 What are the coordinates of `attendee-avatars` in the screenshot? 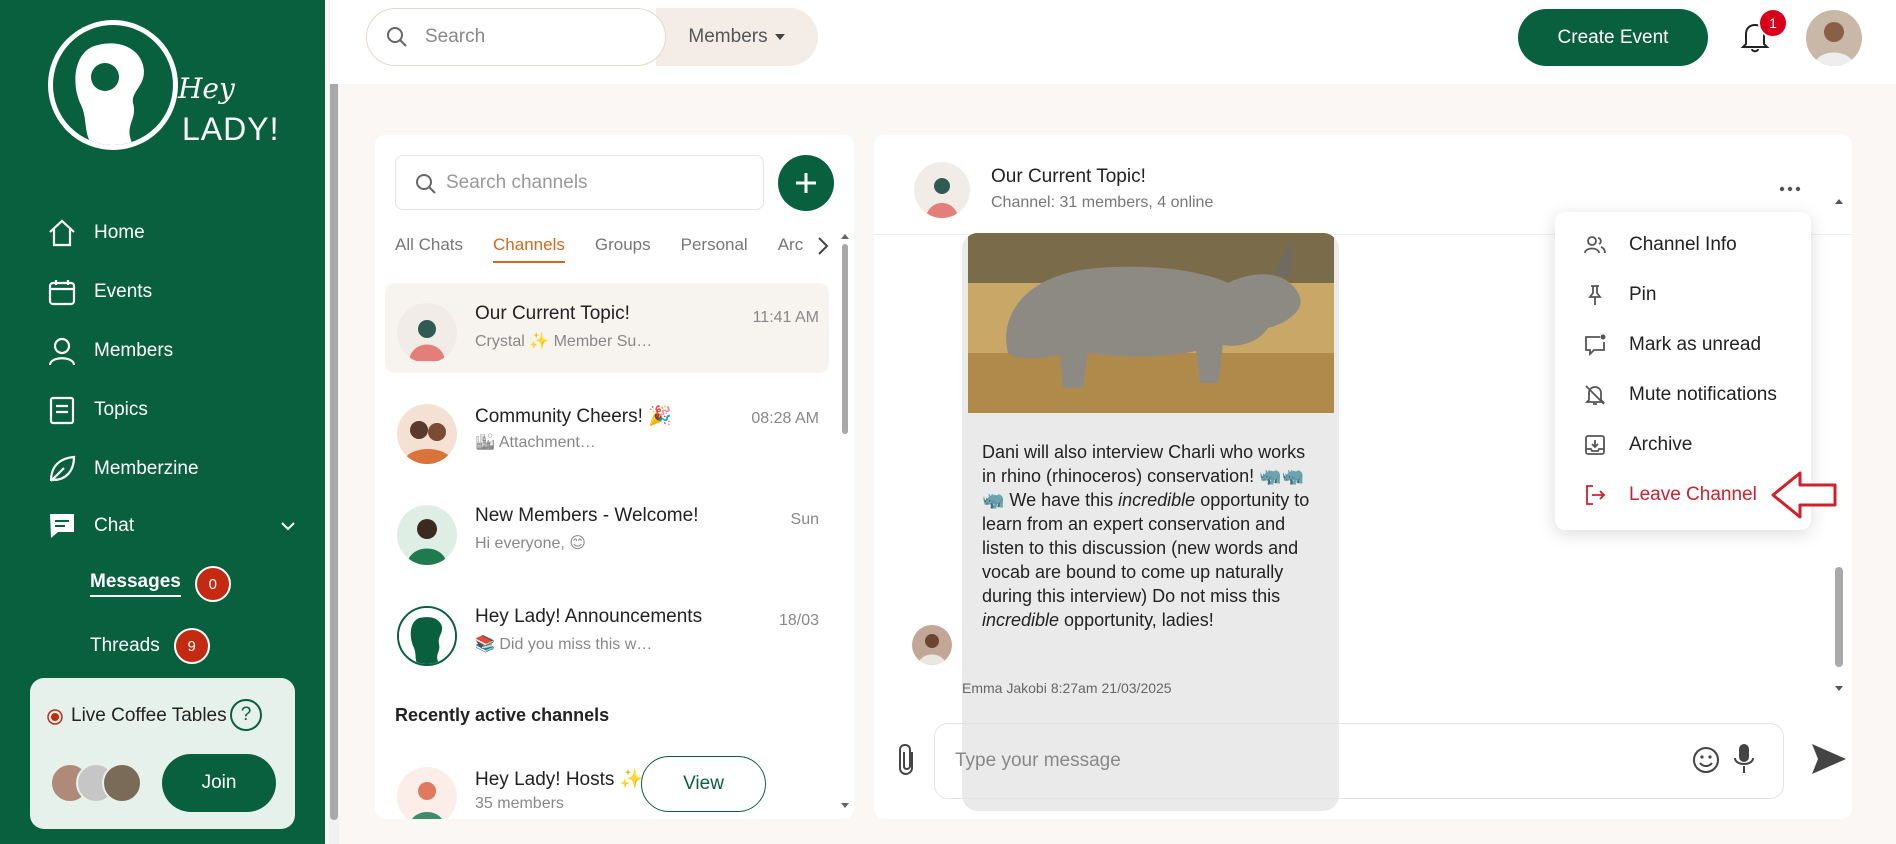 It's located at (100, 783).